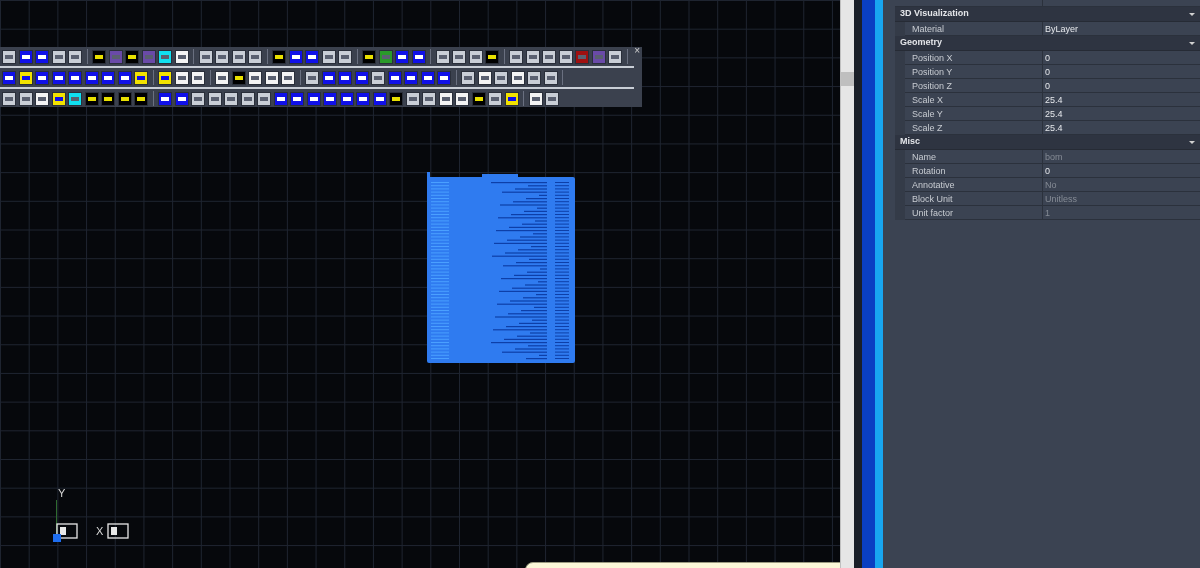 Image resolution: width=1200 pixels, height=568 pixels. I want to click on category-header: Geometry, so click(1047, 43).